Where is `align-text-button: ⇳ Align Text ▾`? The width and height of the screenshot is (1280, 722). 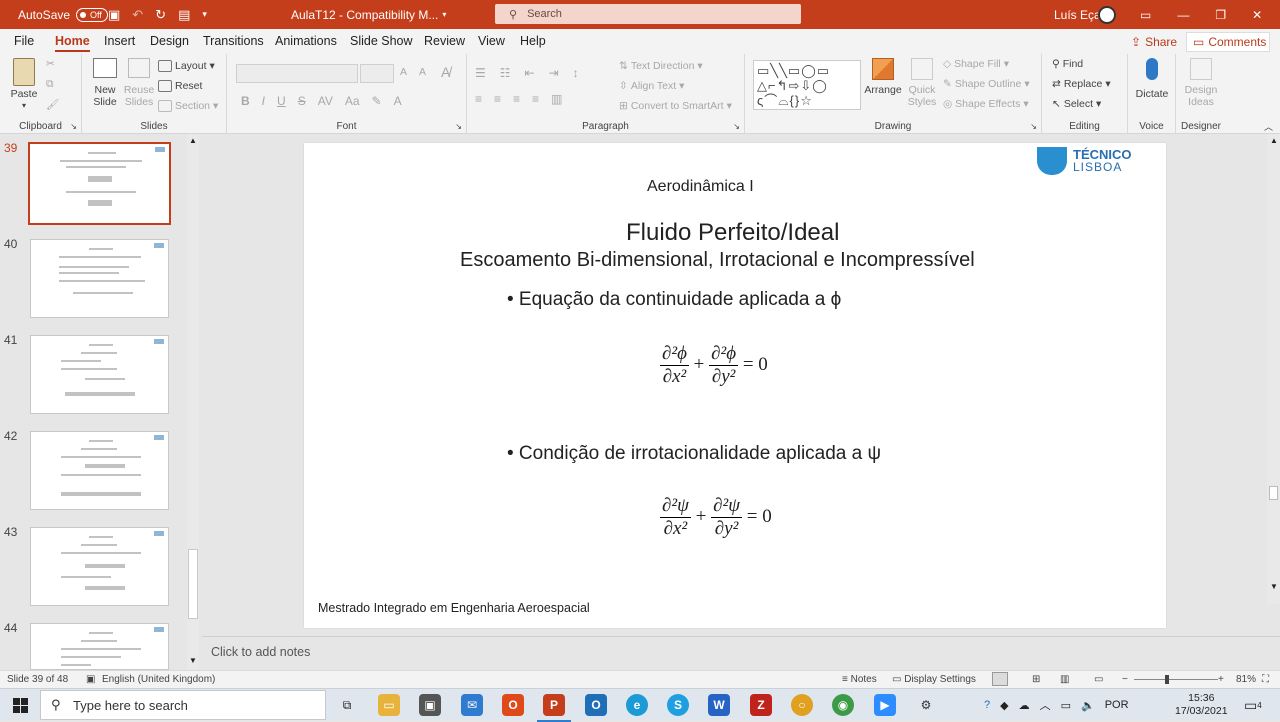 align-text-button: ⇳ Align Text ▾ is located at coordinates (651, 86).